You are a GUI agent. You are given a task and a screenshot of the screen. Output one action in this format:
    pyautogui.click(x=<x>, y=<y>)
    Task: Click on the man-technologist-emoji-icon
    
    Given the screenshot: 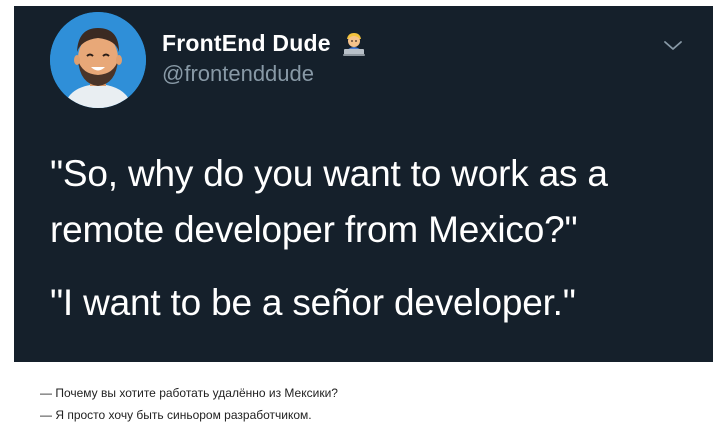 What is the action you would take?
    pyautogui.click(x=354, y=44)
    